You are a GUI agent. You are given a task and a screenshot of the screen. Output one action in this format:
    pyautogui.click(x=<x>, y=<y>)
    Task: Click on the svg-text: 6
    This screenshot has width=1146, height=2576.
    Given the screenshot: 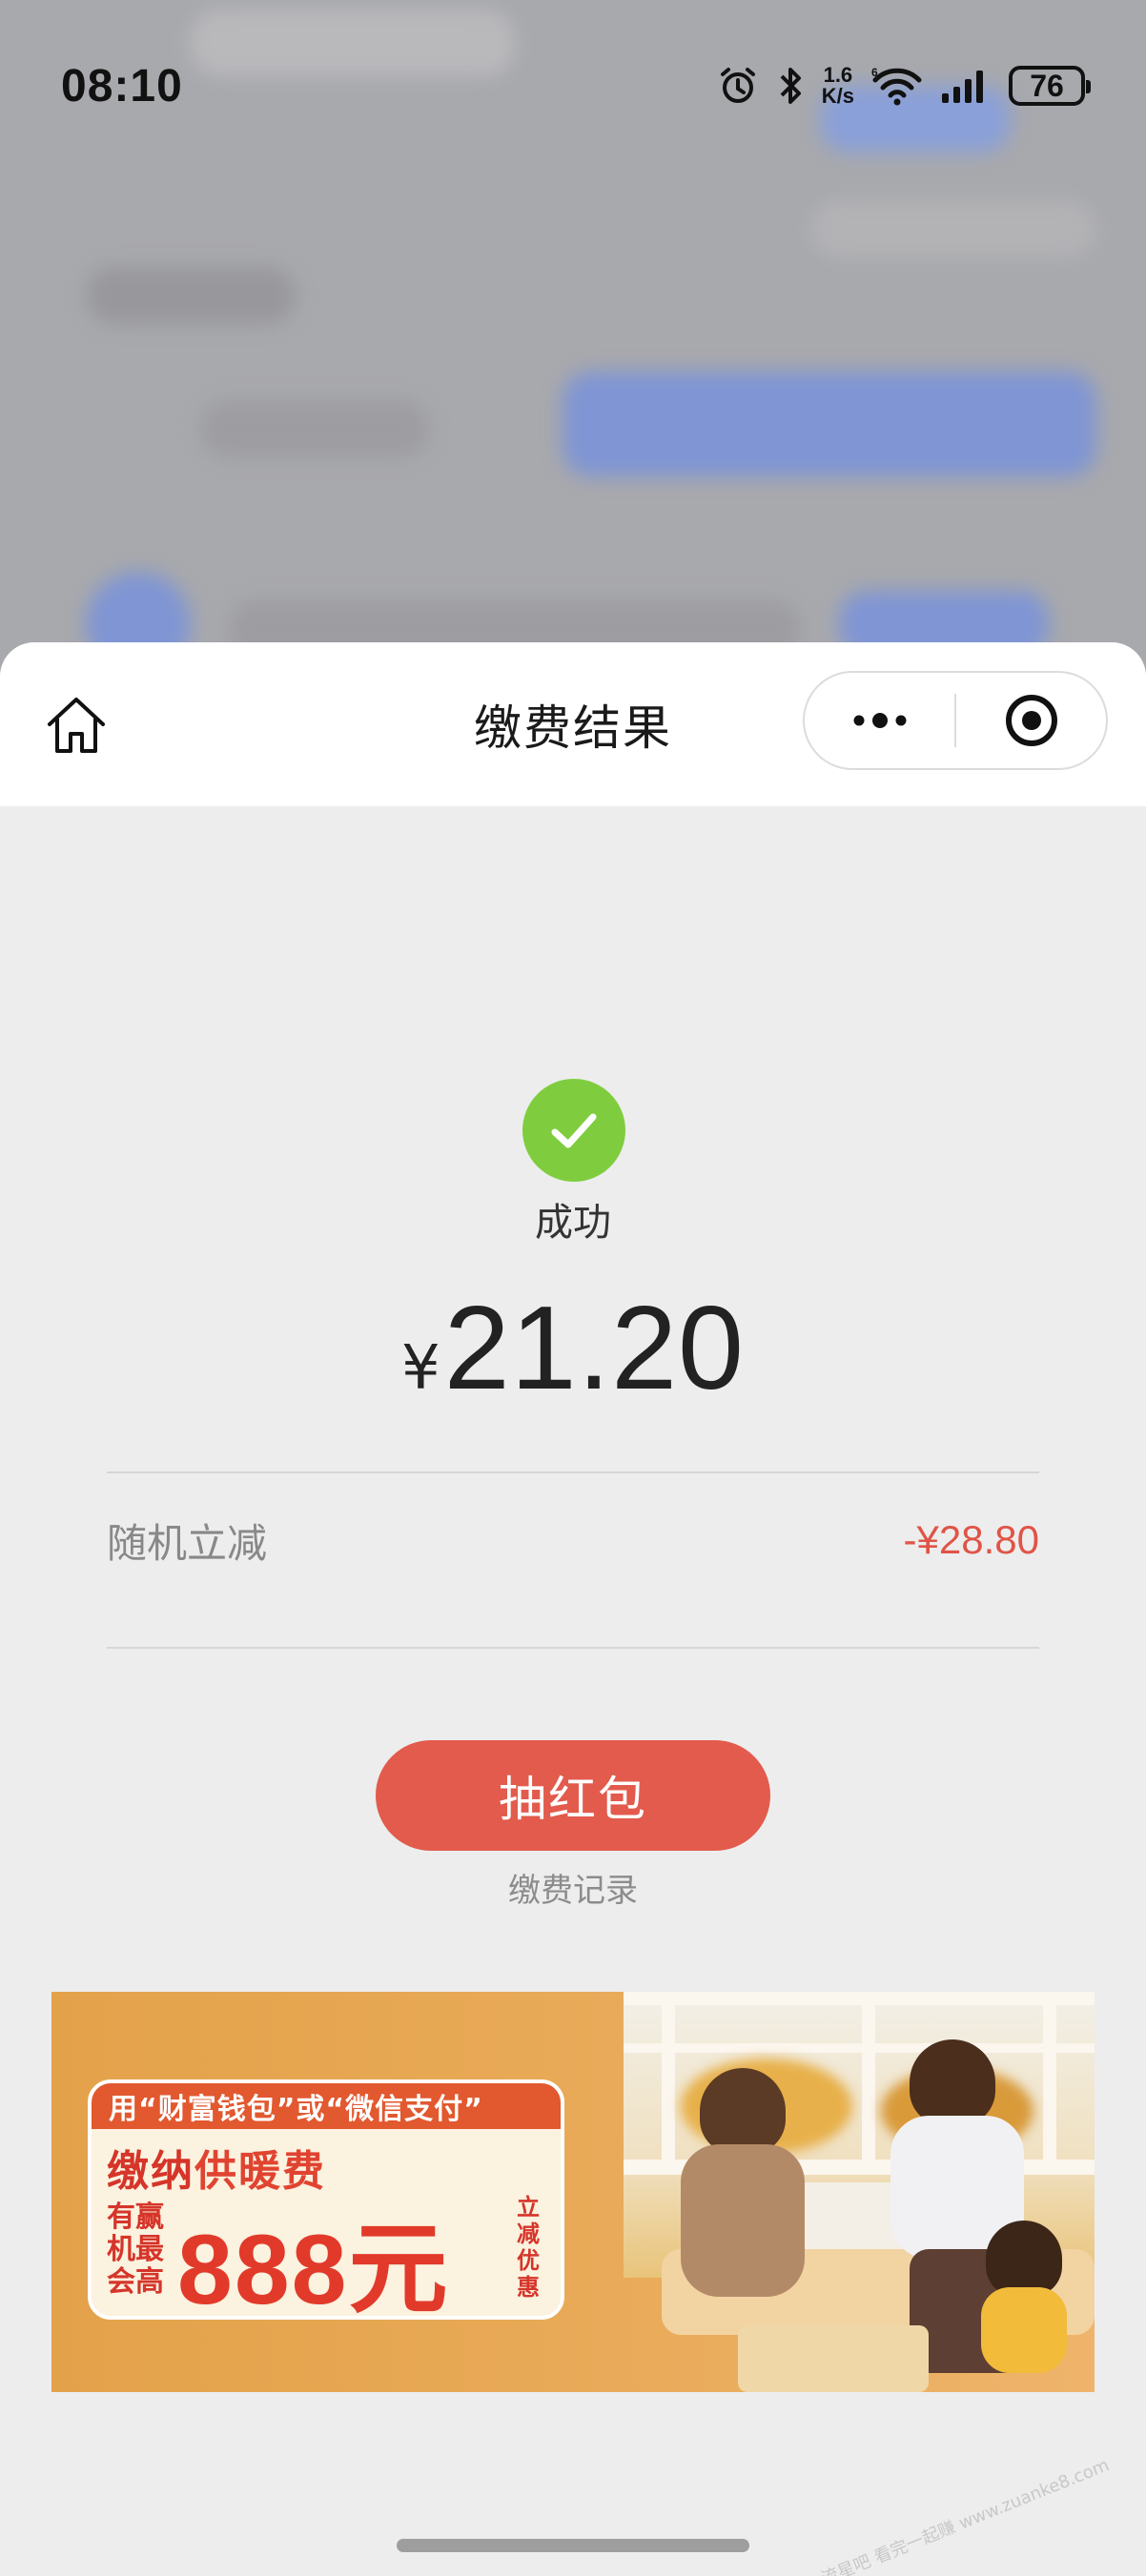 What is the action you would take?
    pyautogui.click(x=874, y=72)
    